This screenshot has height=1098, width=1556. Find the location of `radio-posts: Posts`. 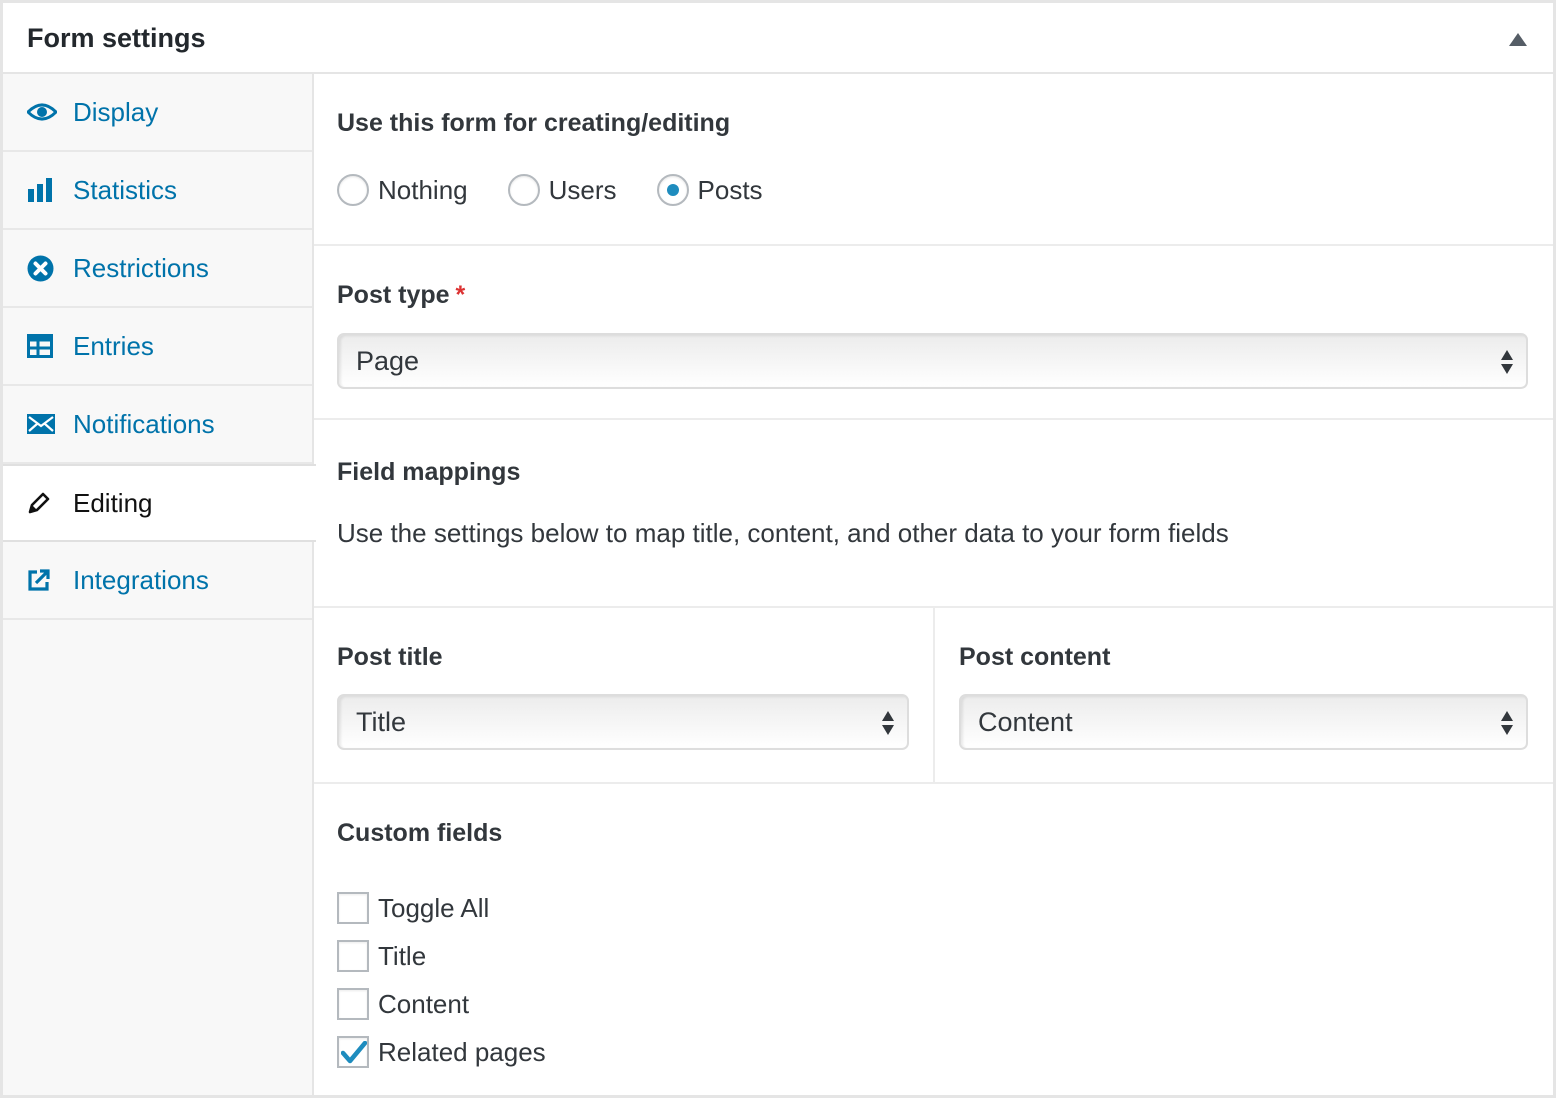

radio-posts: Posts is located at coordinates (709, 190).